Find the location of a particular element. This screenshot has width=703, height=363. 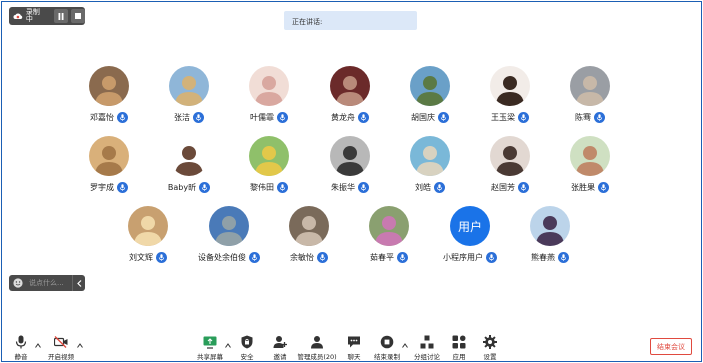

manage-members-button: 管理成员(20) is located at coordinates (317, 348).